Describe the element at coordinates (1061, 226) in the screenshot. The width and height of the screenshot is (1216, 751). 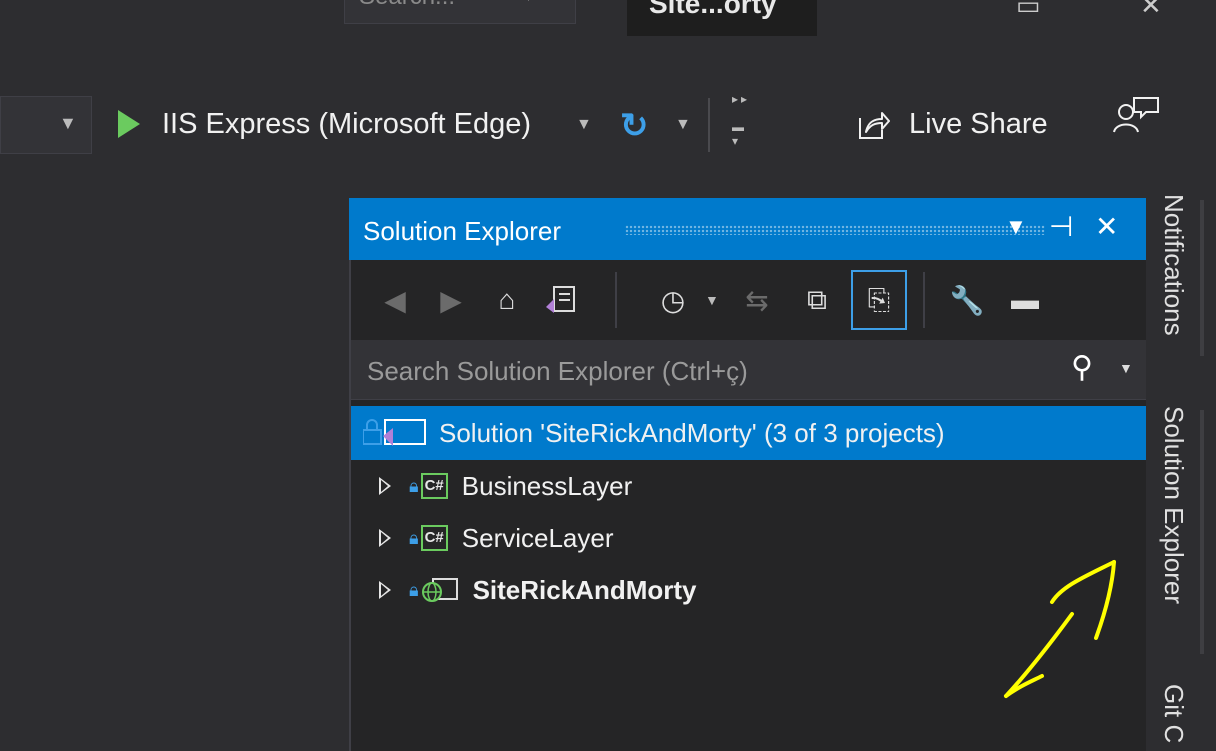
I see `pin-icon: ⊣` at that location.